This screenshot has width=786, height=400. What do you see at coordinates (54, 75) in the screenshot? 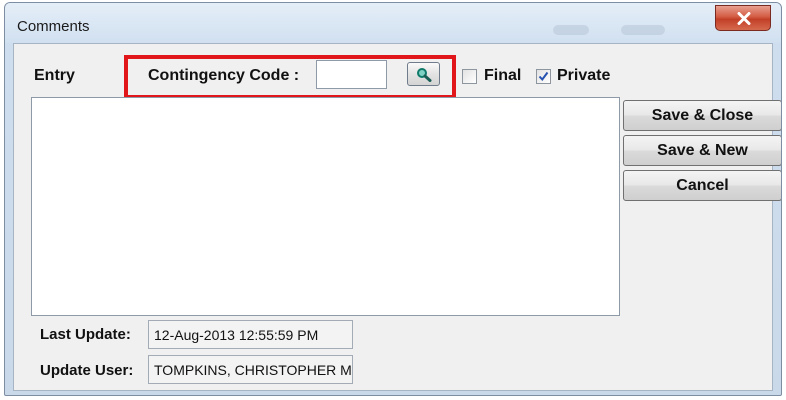
I see `entry-label: Entry` at bounding box center [54, 75].